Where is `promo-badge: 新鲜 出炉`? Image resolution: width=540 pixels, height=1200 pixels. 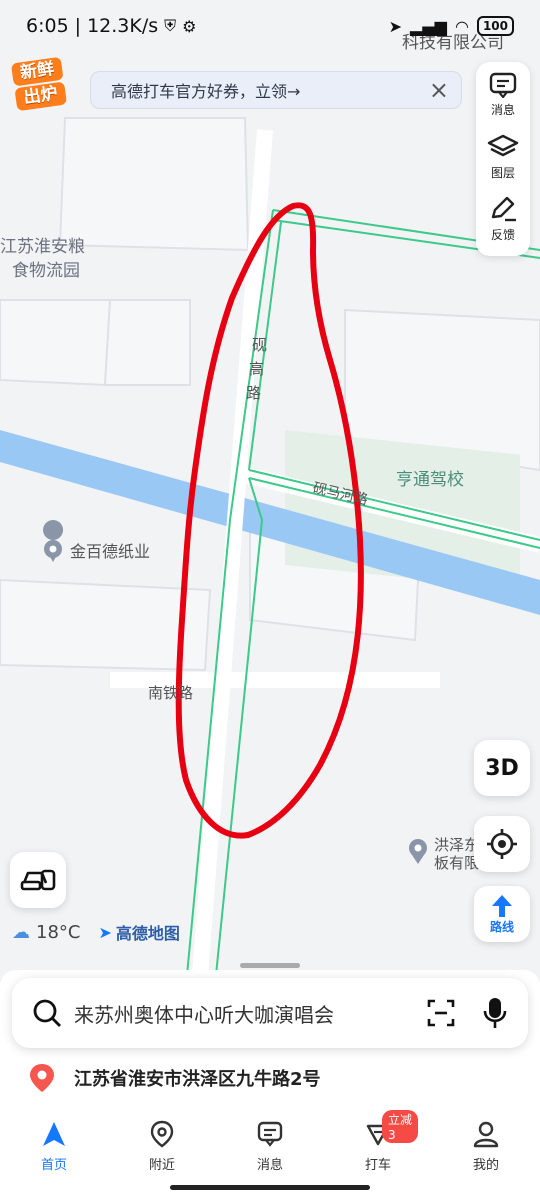 promo-badge: 新鲜 出炉 is located at coordinates (39, 84).